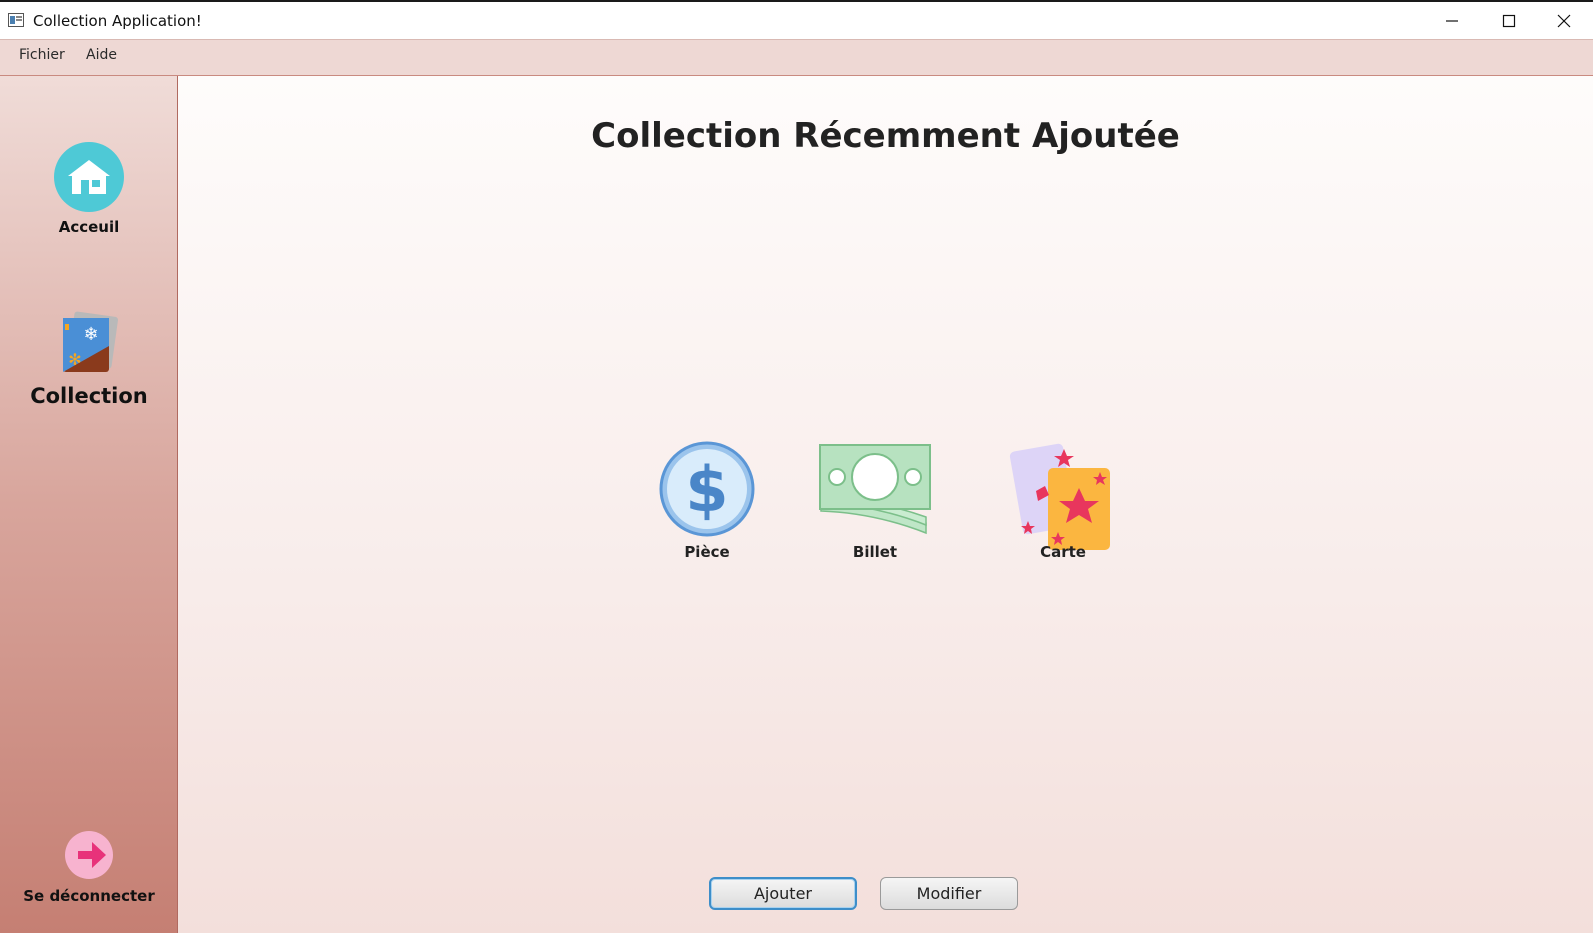 The image size is (1593, 933). Describe the element at coordinates (707, 552) in the screenshot. I see `category-piece-label: Pièce` at that location.